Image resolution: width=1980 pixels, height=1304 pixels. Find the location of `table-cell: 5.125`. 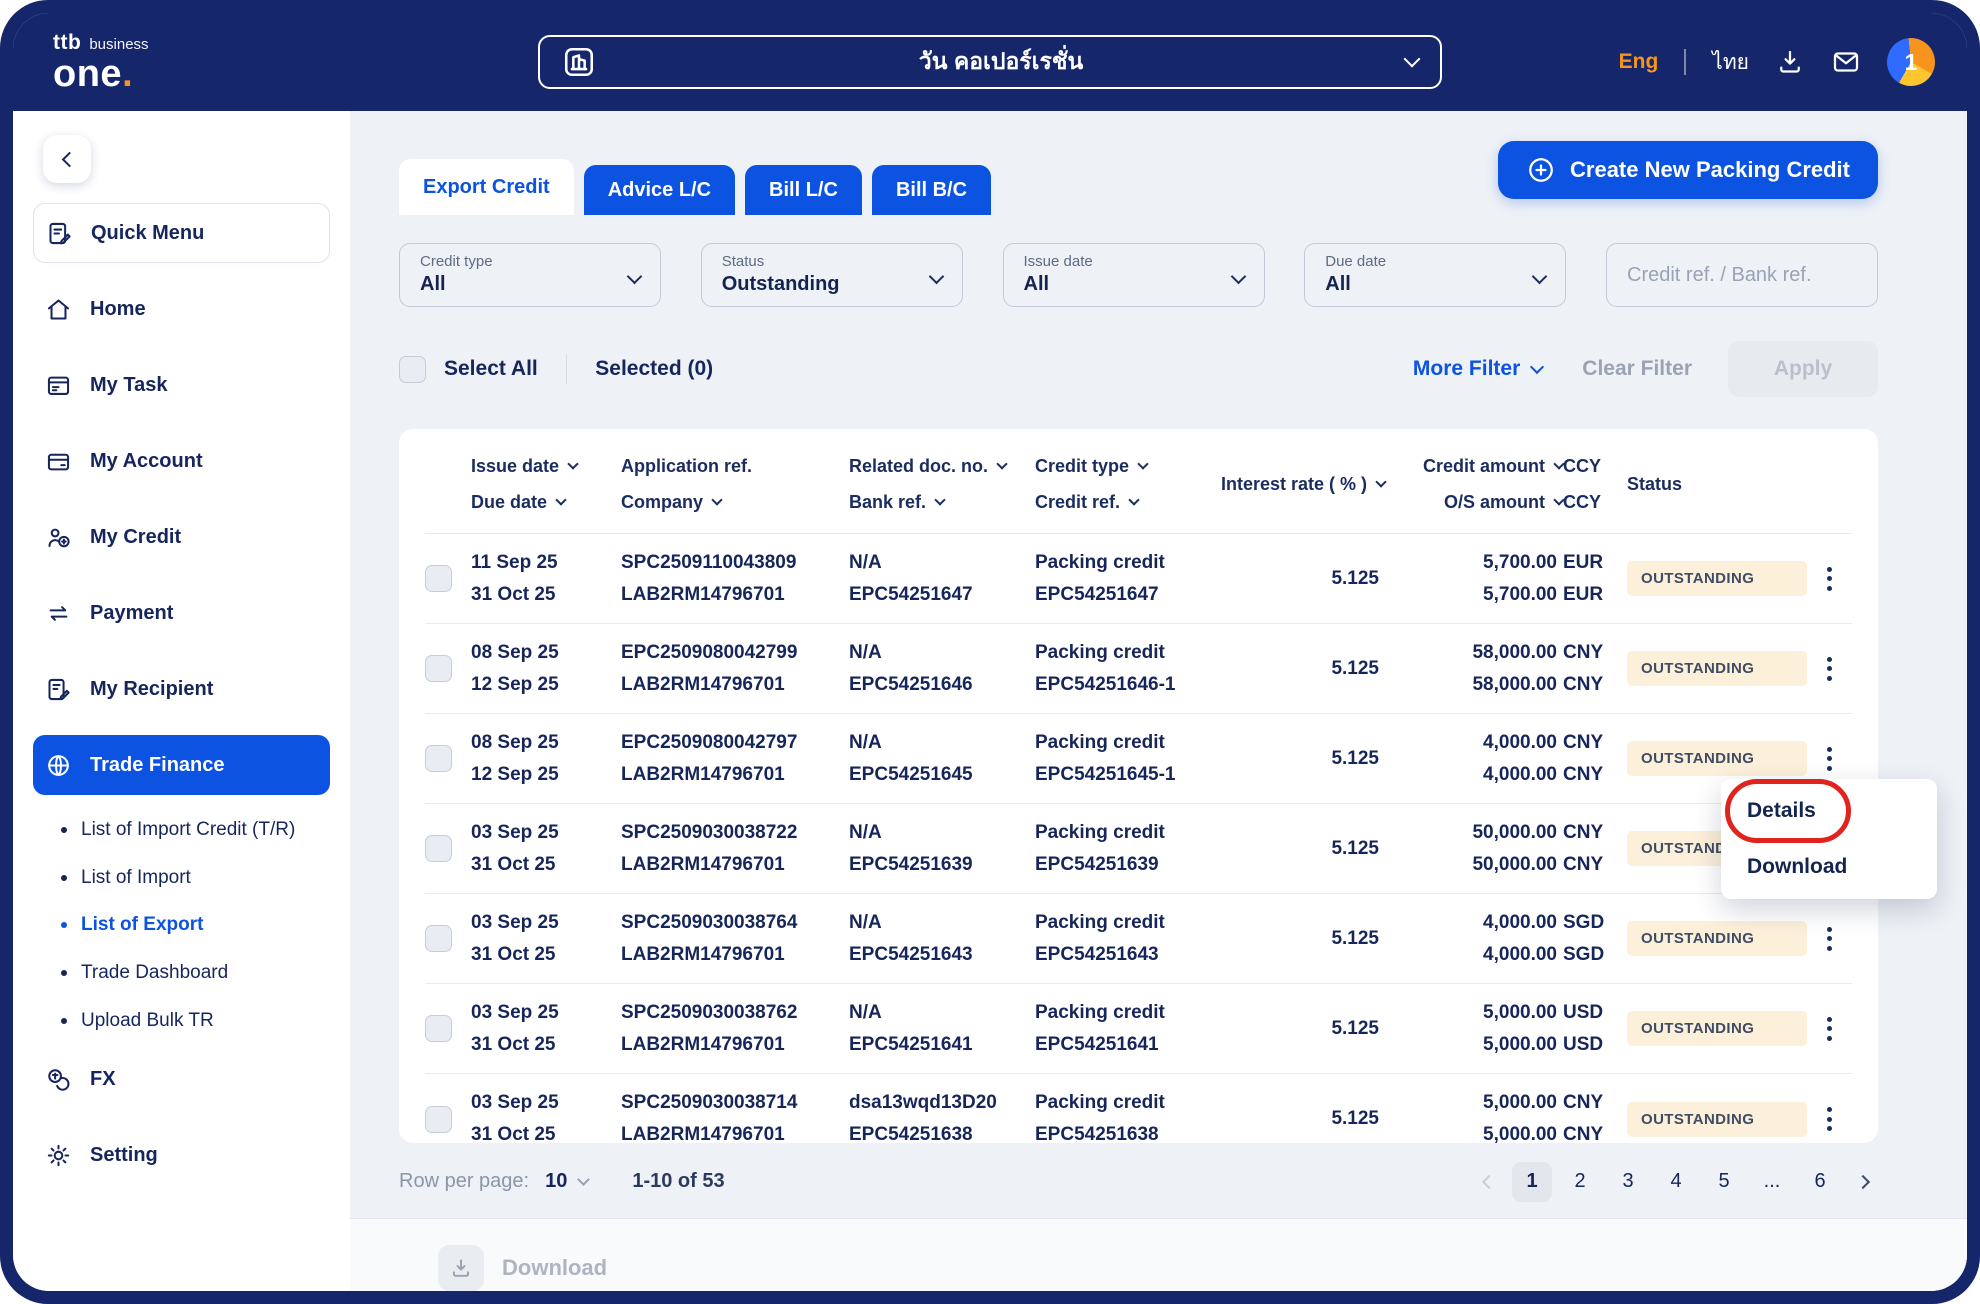

table-cell: 5.125 is located at coordinates (1299, 579).